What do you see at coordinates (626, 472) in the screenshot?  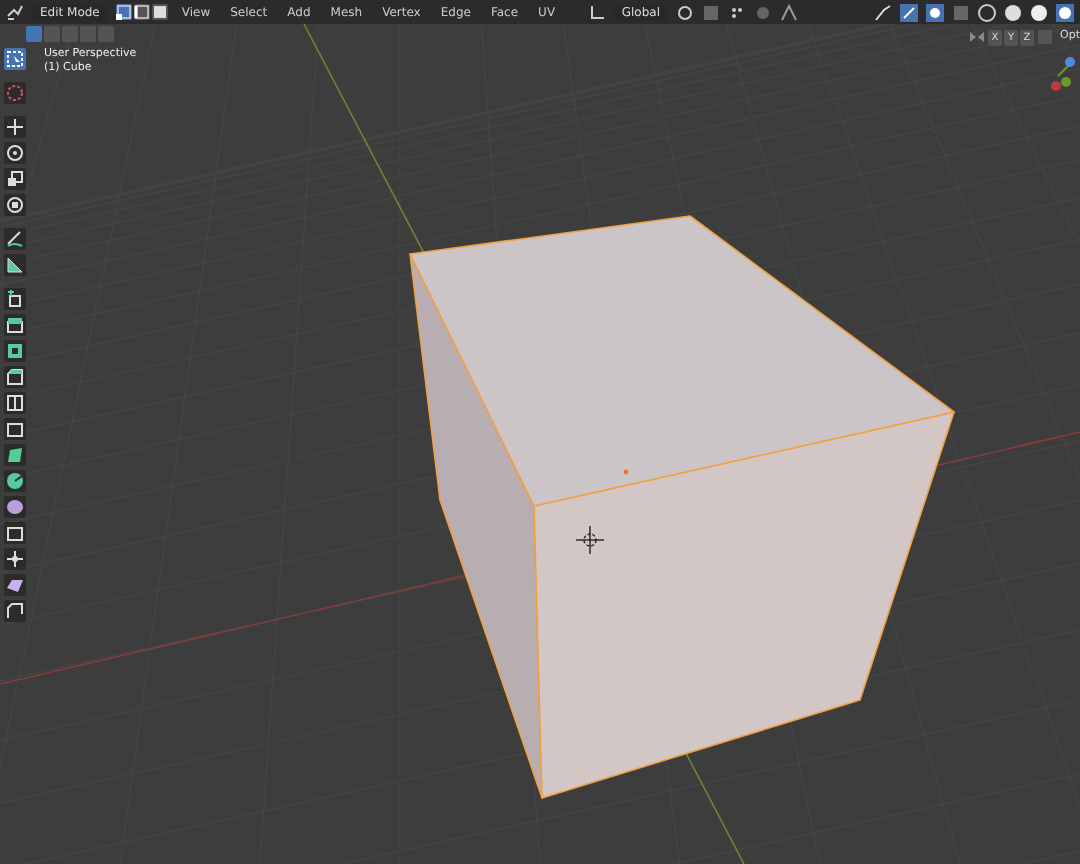 I see `origin-dot` at bounding box center [626, 472].